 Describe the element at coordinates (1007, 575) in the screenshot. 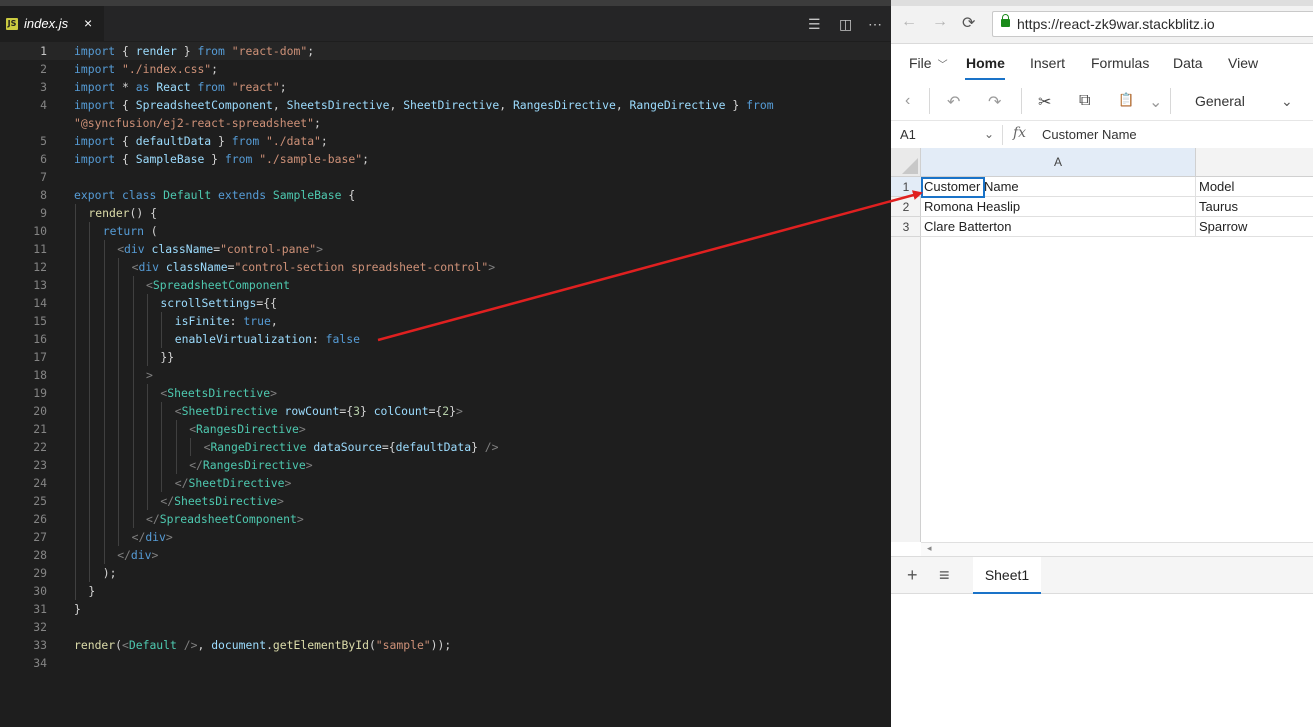

I see `sheet-tab-sheet1: Sheet1` at that location.